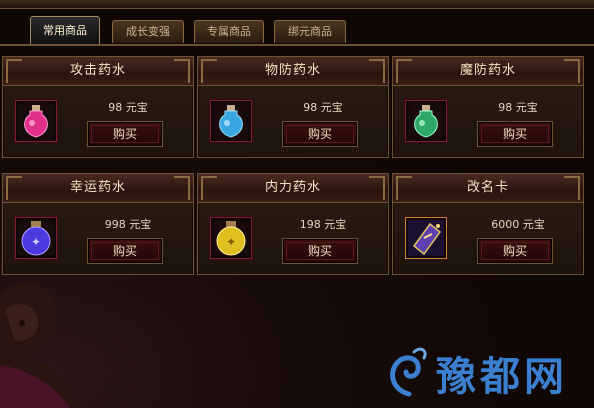 The width and height of the screenshot is (594, 408). I want to click on tab-growth: 成长变强, so click(148, 31).